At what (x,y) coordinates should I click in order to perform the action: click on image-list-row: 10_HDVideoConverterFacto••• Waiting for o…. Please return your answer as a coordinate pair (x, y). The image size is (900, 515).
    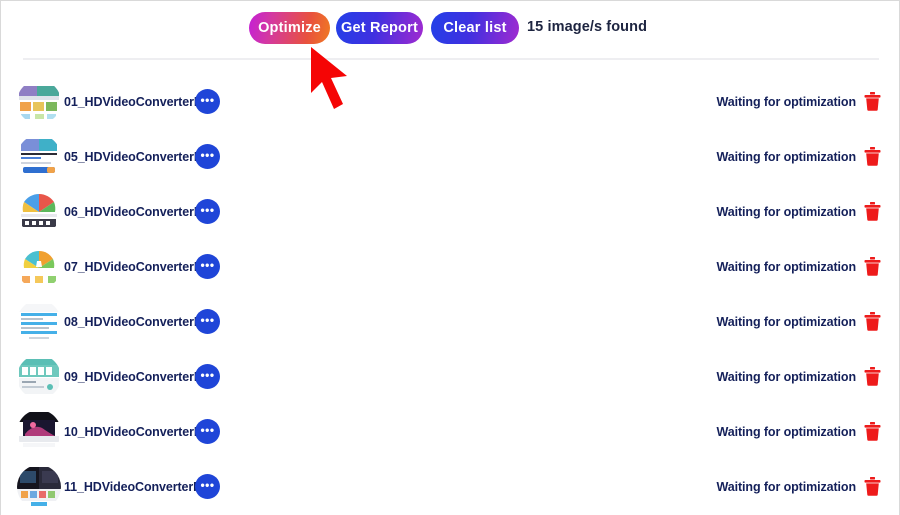
    Looking at the image, I should click on (450, 431).